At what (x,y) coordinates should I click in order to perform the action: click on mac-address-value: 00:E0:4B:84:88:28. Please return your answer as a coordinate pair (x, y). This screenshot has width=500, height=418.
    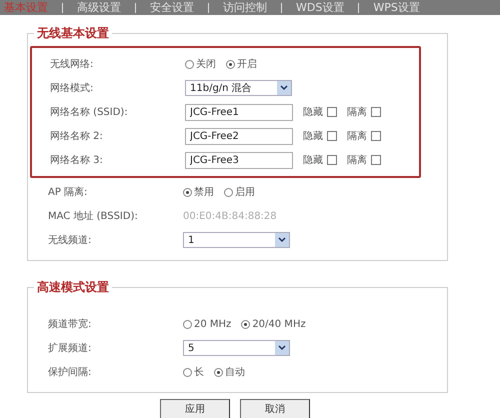
    Looking at the image, I should click on (230, 216).